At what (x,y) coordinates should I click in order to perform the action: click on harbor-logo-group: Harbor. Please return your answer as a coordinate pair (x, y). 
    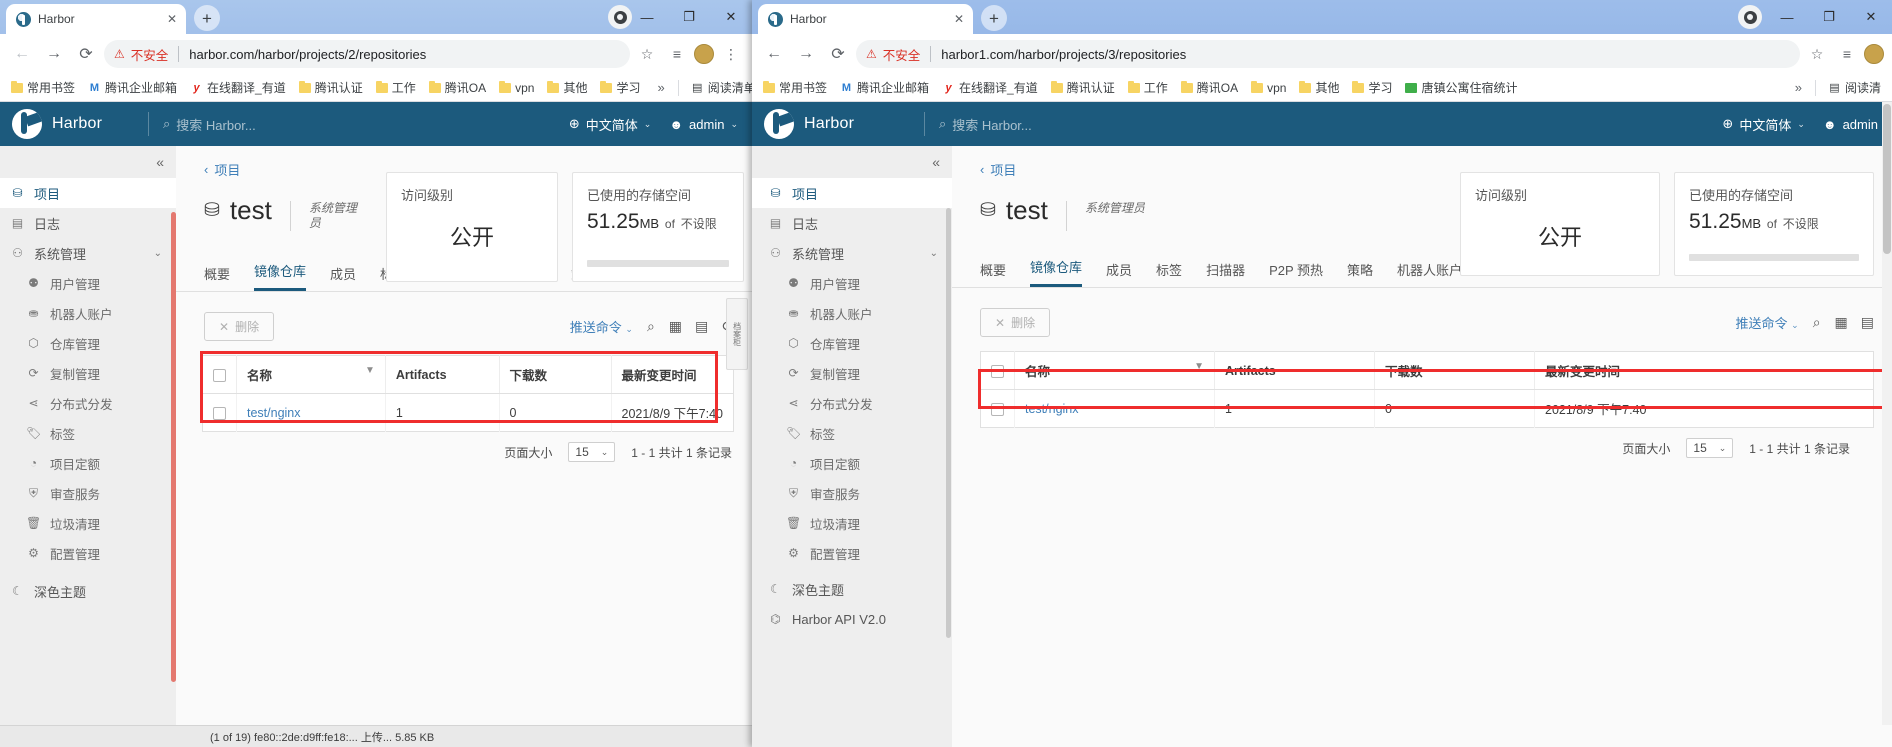
    Looking at the image, I should click on (74, 124).